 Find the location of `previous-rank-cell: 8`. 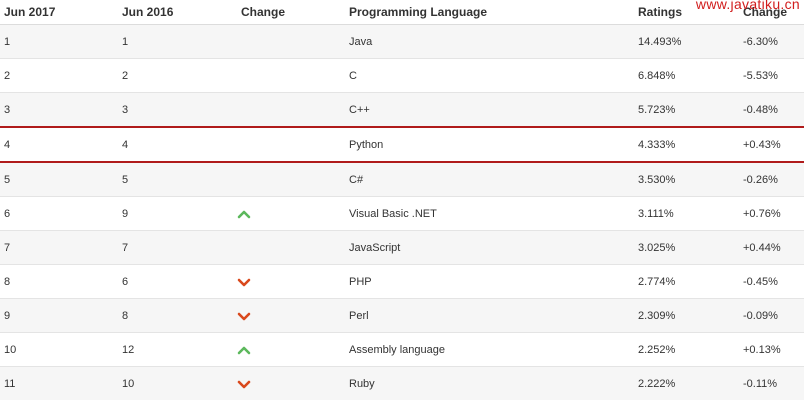

previous-rank-cell: 8 is located at coordinates (177, 315).